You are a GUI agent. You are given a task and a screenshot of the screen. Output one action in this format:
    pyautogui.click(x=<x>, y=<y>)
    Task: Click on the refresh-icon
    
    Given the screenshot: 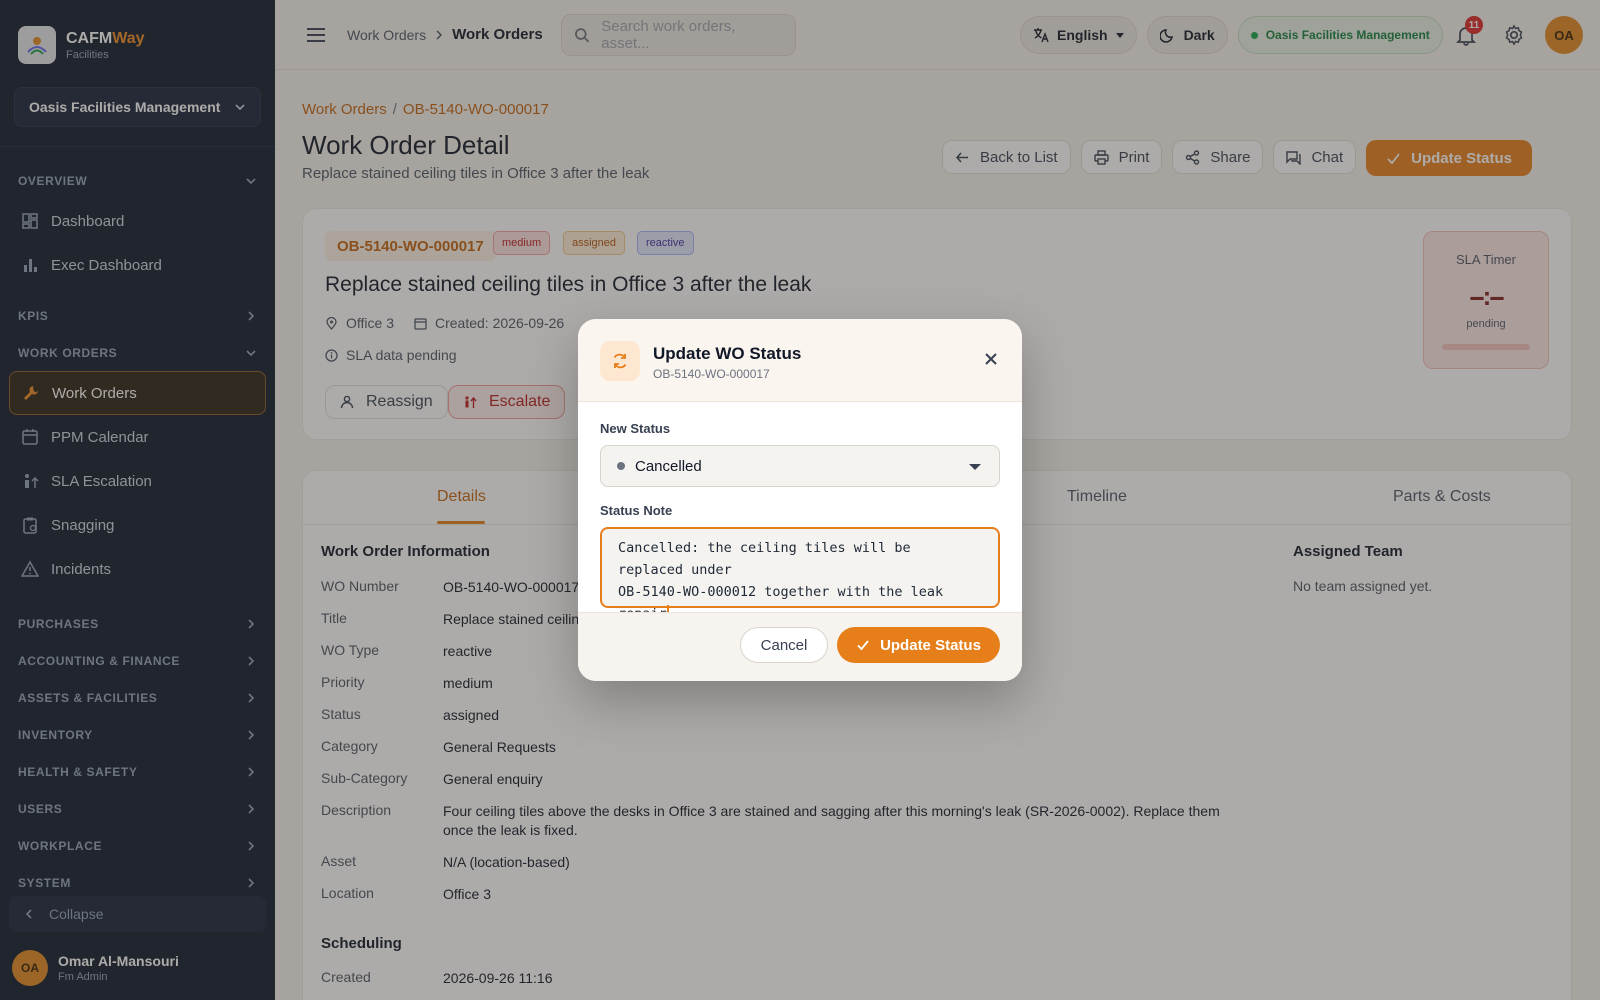 What is the action you would take?
    pyautogui.click(x=620, y=361)
    